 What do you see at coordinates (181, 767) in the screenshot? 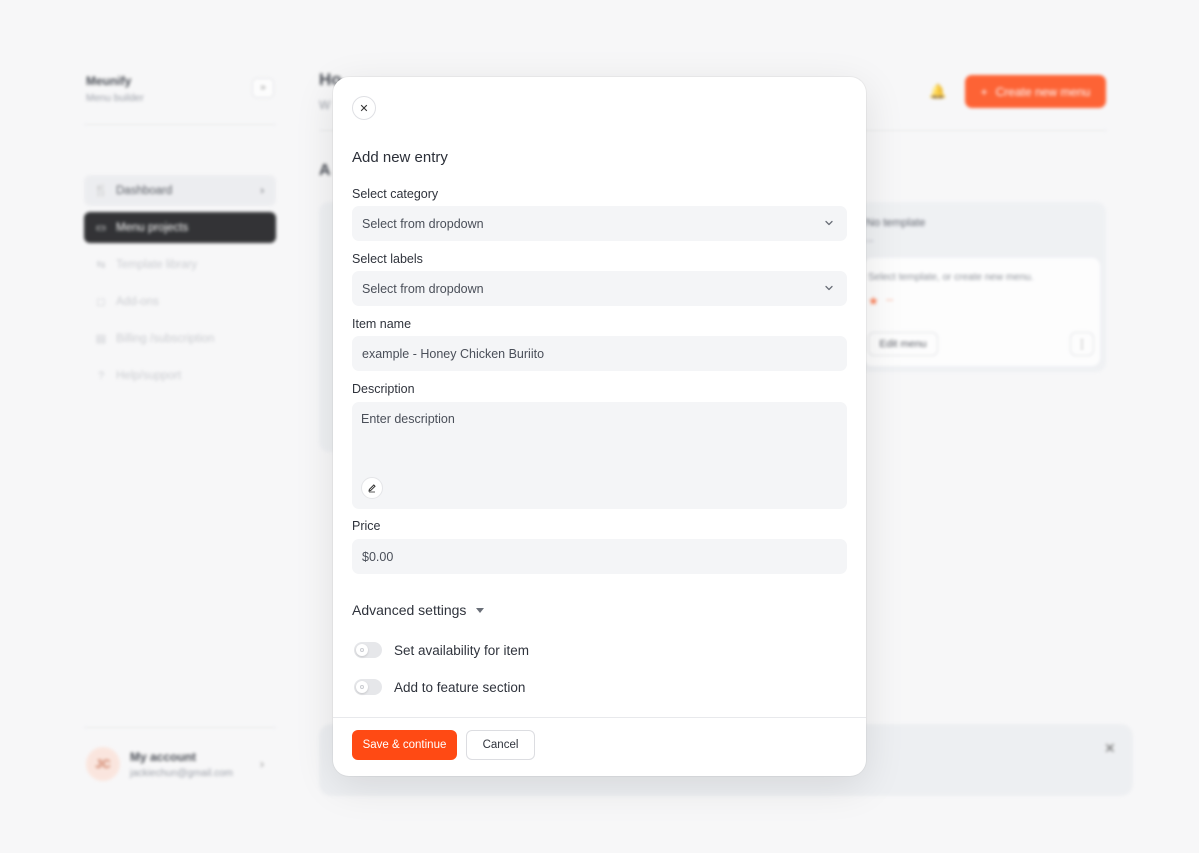
I see `account-menu: JC My account jackiechun@gmail.com ›` at bounding box center [181, 767].